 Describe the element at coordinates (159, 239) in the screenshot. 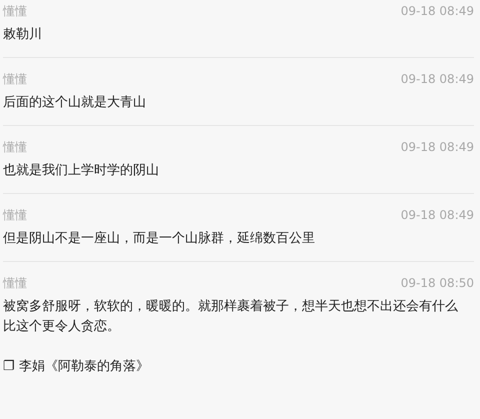

I see `message-text: 但是阴山不是一座山，而是一个山脉群，延绵数百公里` at that location.